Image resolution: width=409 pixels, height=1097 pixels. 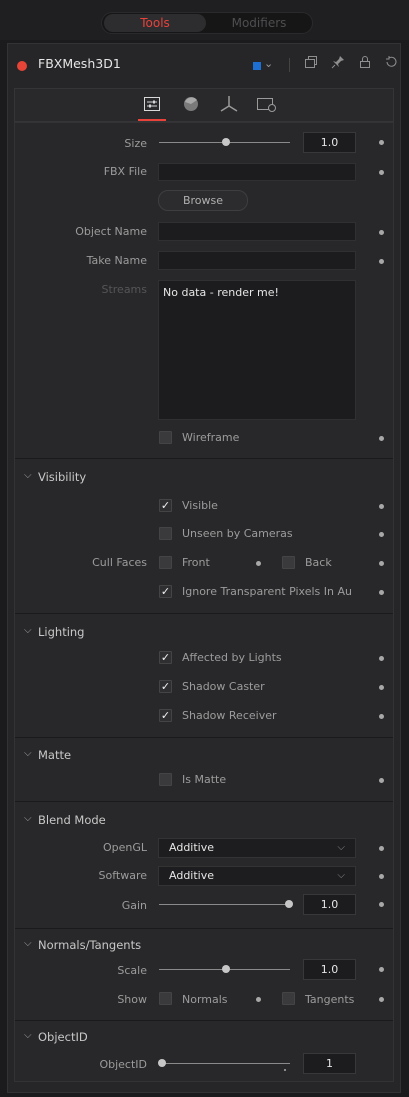 What do you see at coordinates (237, 533) in the screenshot?
I see `unseen-by-cameras-label: Unseen by Cameras` at bounding box center [237, 533].